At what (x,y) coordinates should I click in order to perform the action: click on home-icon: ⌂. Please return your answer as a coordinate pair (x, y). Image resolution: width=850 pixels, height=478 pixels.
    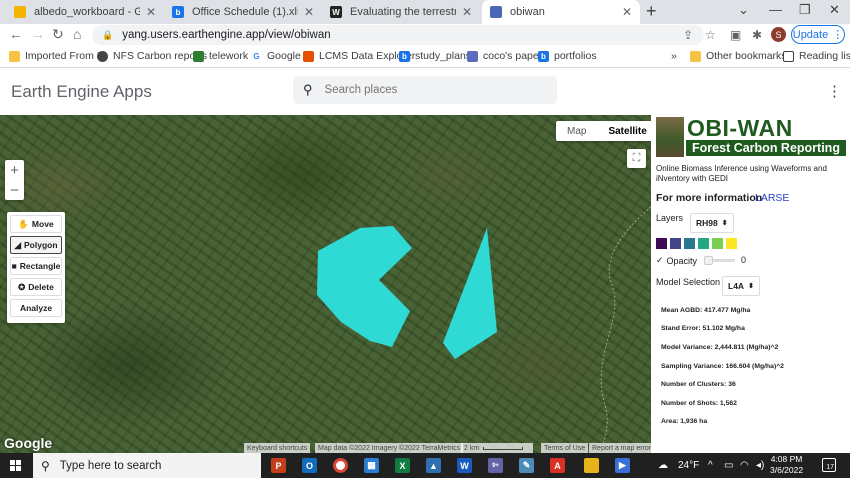
    Looking at the image, I should click on (77, 34).